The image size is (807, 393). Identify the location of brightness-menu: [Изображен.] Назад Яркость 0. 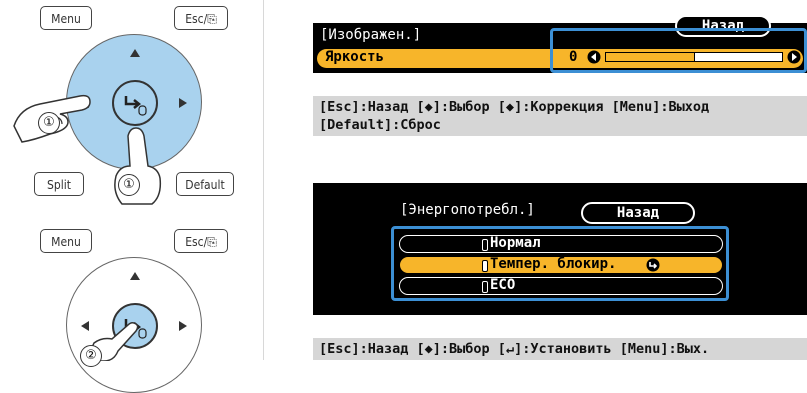
(560, 44).